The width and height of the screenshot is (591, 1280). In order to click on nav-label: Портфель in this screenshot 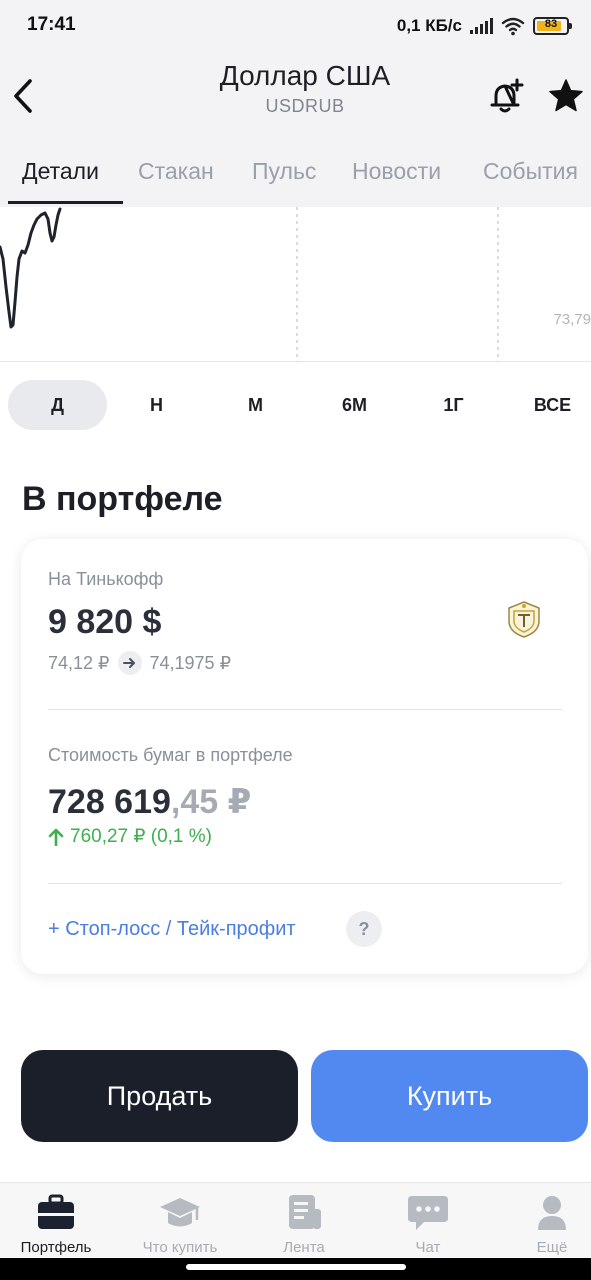, I will do `click(56, 1247)`.